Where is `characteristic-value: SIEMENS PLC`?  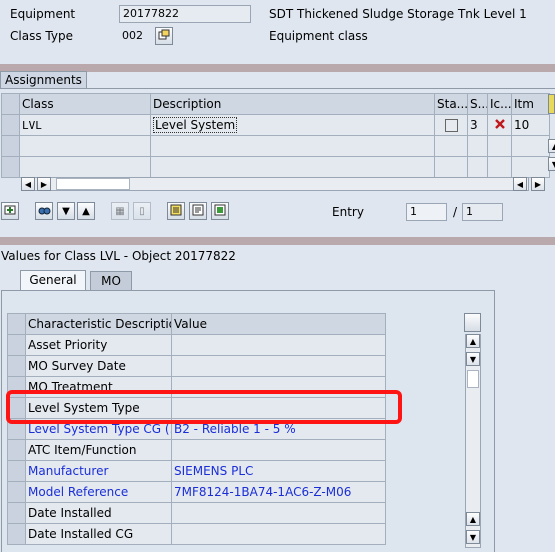
characteristic-value: SIEMENS PLC is located at coordinates (278, 471).